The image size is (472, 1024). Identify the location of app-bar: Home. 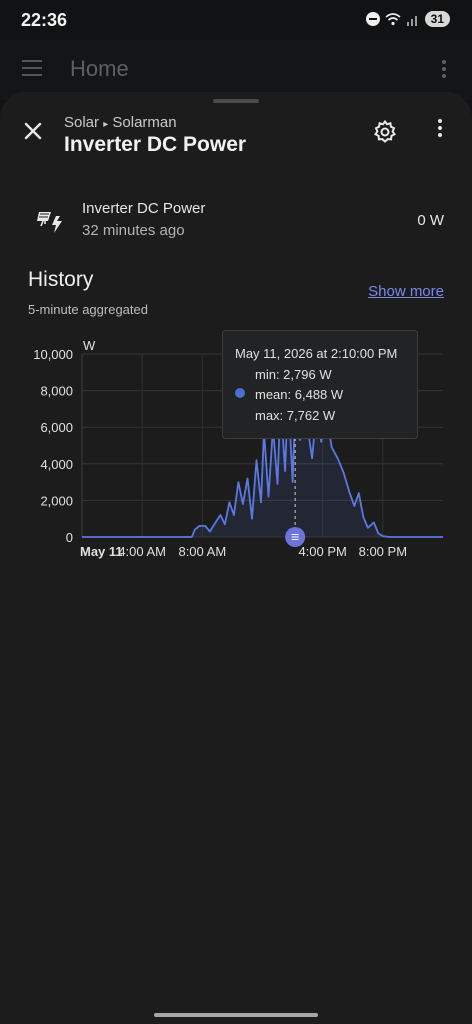
(236, 70).